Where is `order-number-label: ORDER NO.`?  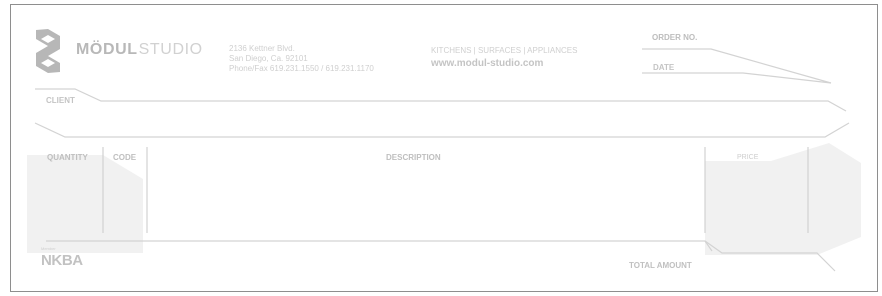 order-number-label: ORDER NO. is located at coordinates (675, 37).